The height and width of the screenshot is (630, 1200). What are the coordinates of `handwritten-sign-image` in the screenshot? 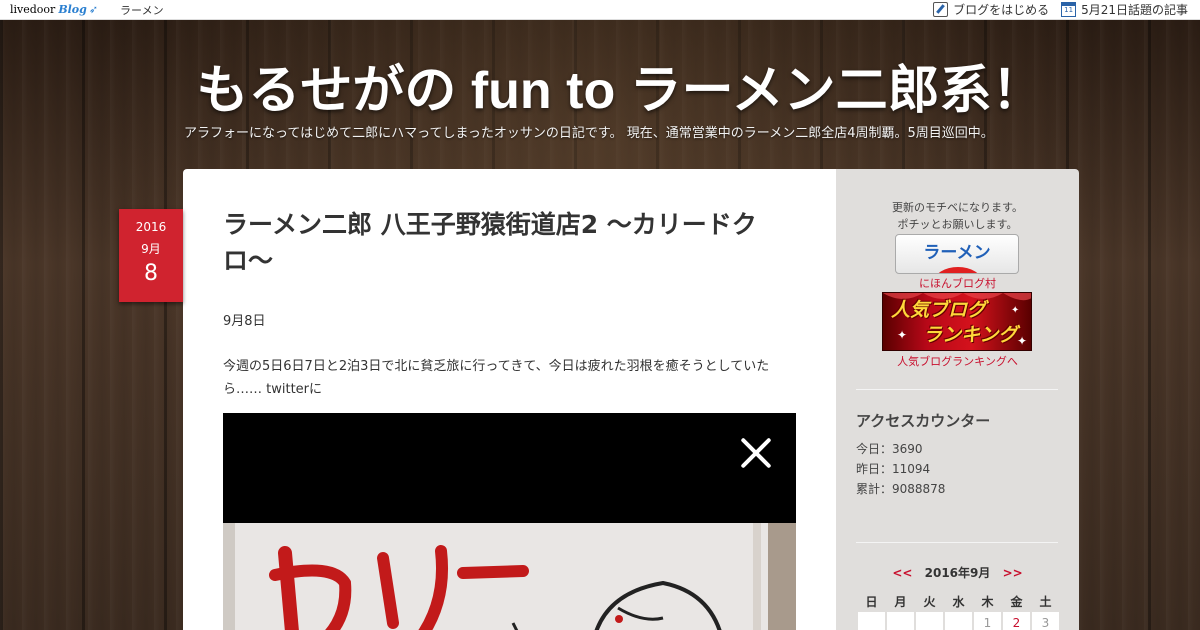 It's located at (509, 576).